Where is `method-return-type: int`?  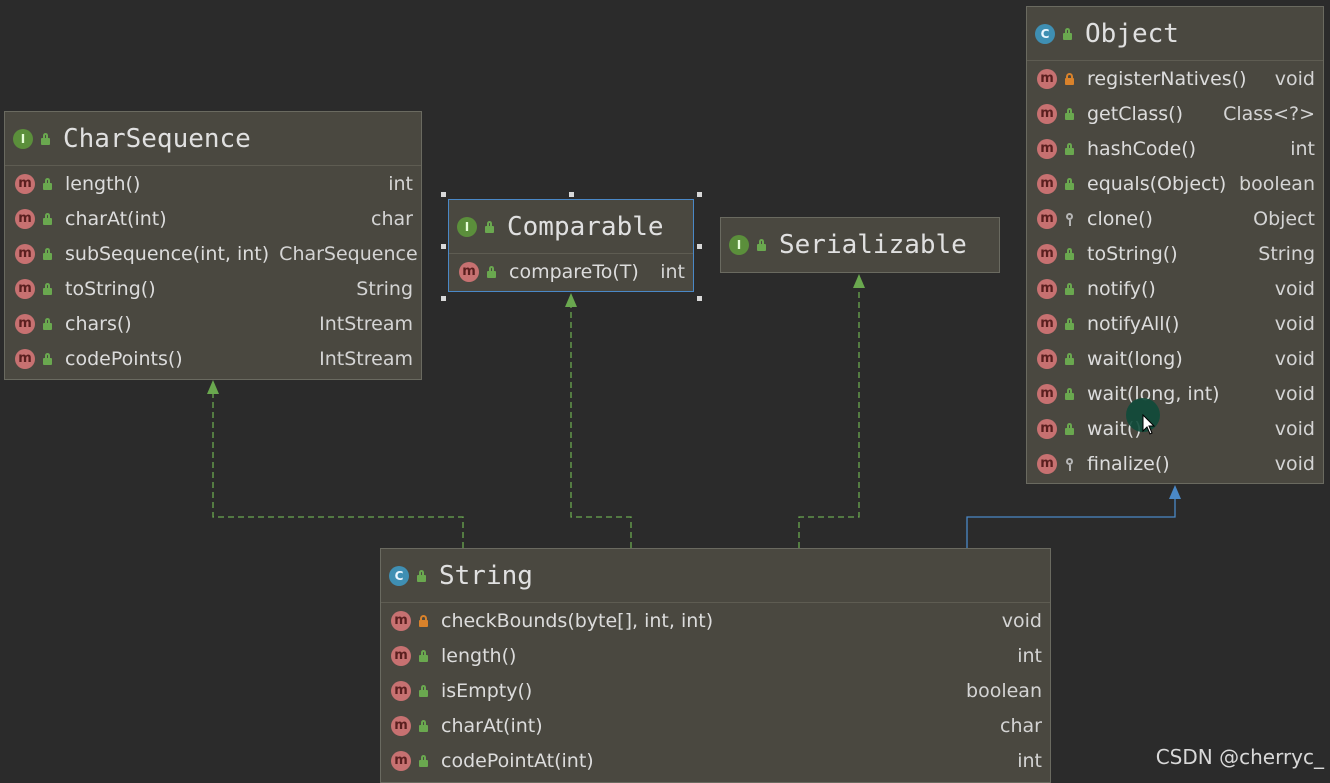
method-return-type: int is located at coordinates (1029, 760).